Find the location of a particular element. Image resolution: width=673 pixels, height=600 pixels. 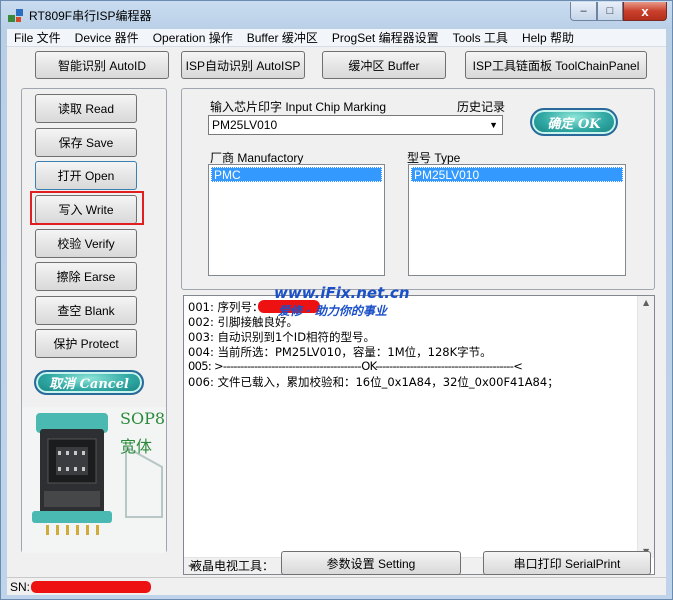

read-button: 读取 Read is located at coordinates (86, 108).